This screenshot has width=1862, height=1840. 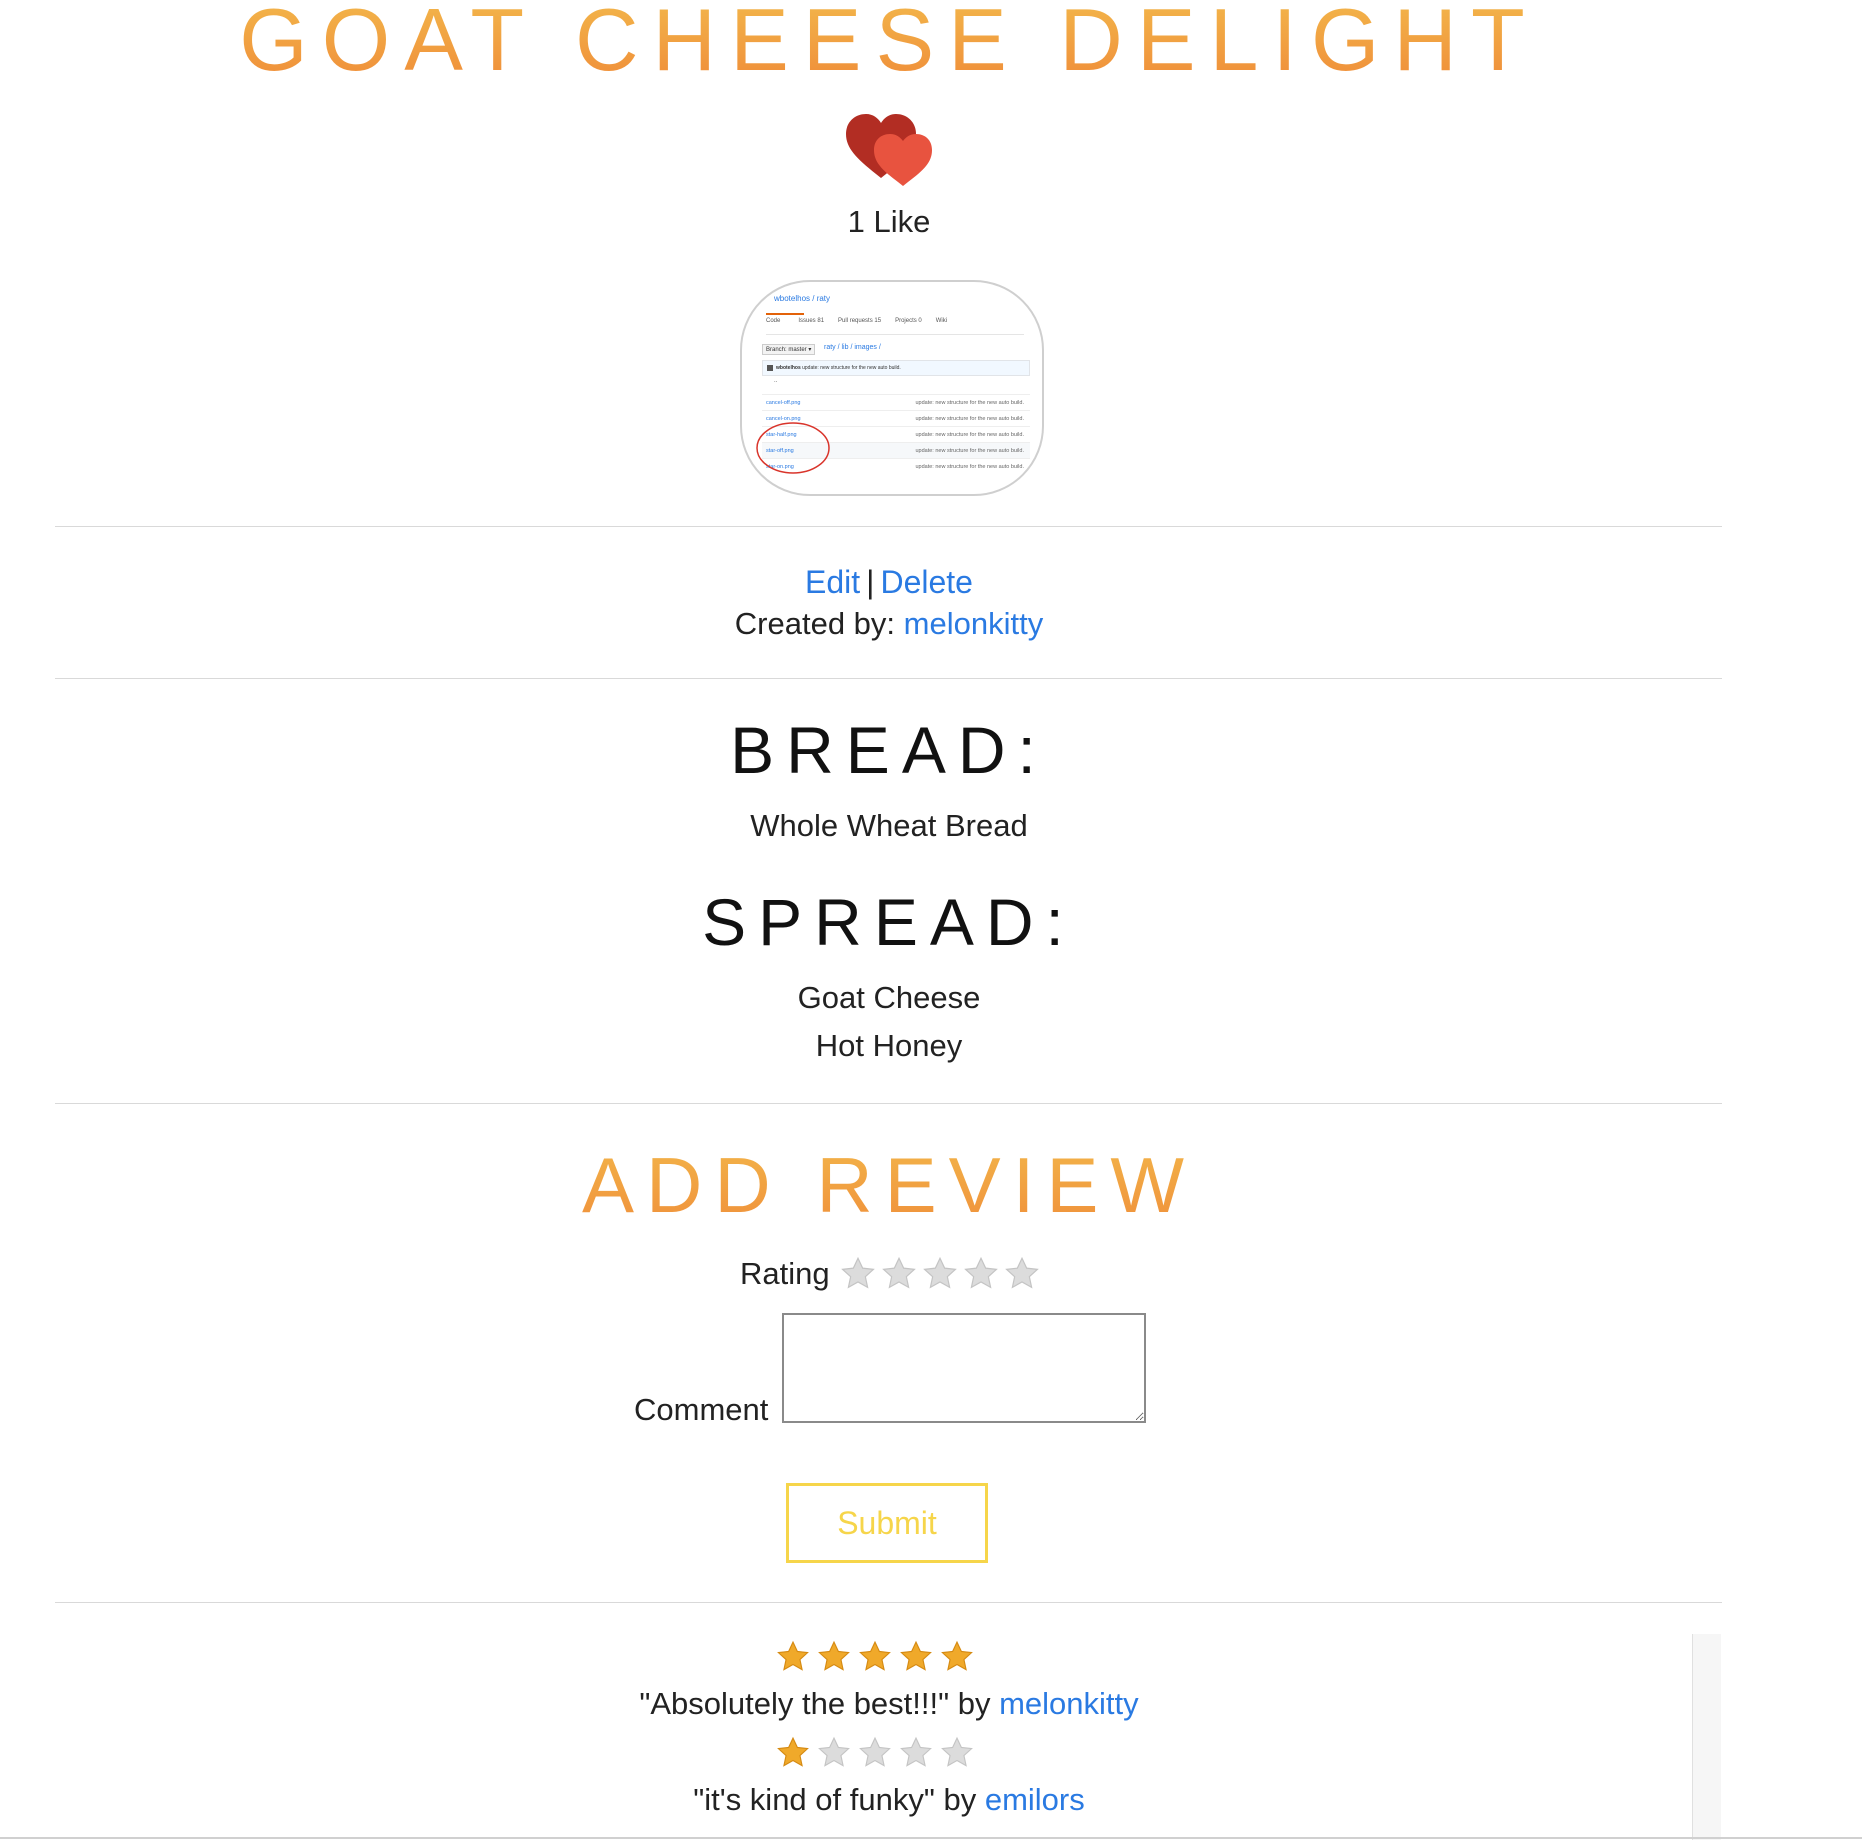 What do you see at coordinates (802, 298) in the screenshot?
I see `thumb-repo: wbotelhos / raty` at bounding box center [802, 298].